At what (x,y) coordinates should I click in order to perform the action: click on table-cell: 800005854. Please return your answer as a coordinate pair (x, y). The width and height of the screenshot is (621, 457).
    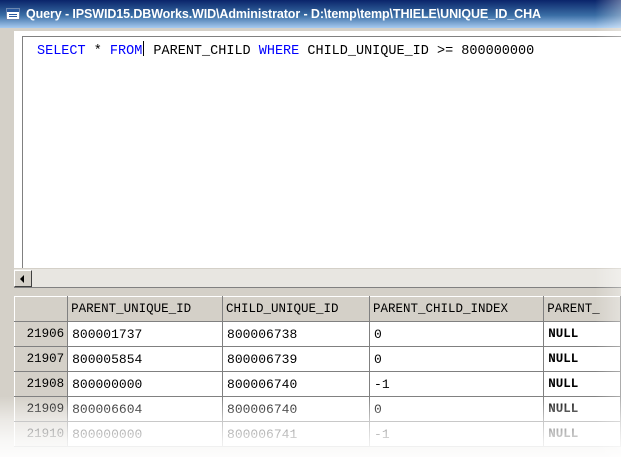
    Looking at the image, I should click on (145, 359).